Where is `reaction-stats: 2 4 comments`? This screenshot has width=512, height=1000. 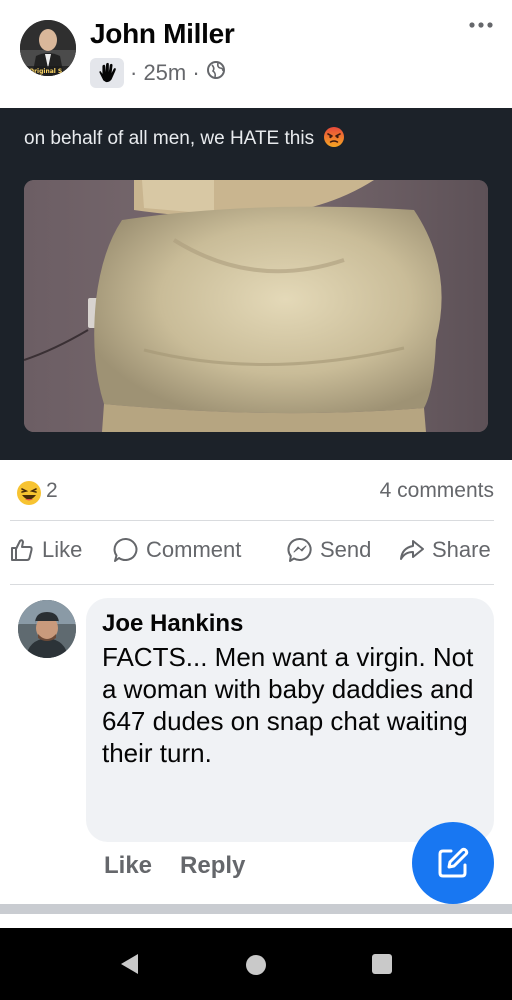
reaction-stats: 2 4 comments is located at coordinates (256, 494).